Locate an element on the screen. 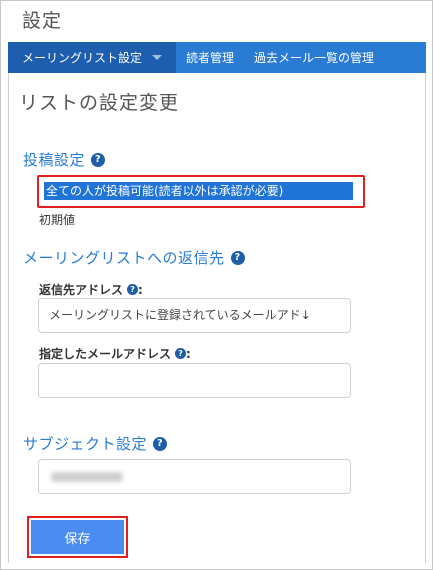 The width and height of the screenshot is (433, 570). posting-section-title: 投稿設定 ? is located at coordinates (64, 159).